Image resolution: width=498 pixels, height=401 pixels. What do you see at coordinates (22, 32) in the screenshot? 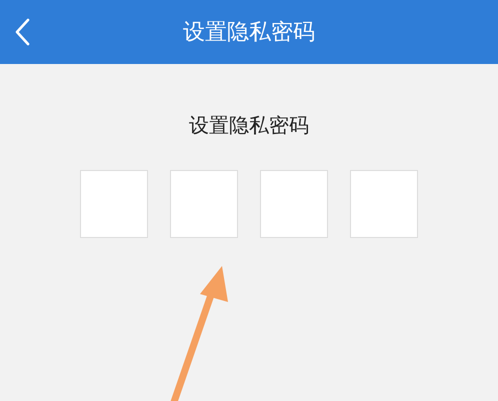
I see `back-icon` at bounding box center [22, 32].